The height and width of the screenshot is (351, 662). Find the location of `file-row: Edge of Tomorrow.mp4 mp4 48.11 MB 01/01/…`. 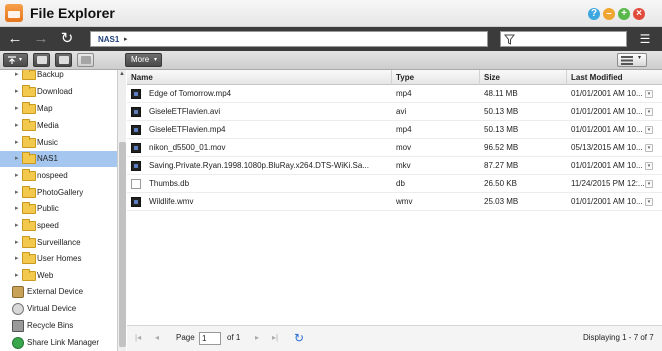

file-row: Edge of Tomorrow.mp4 mp4 48.11 MB 01/01/… is located at coordinates (394, 94).